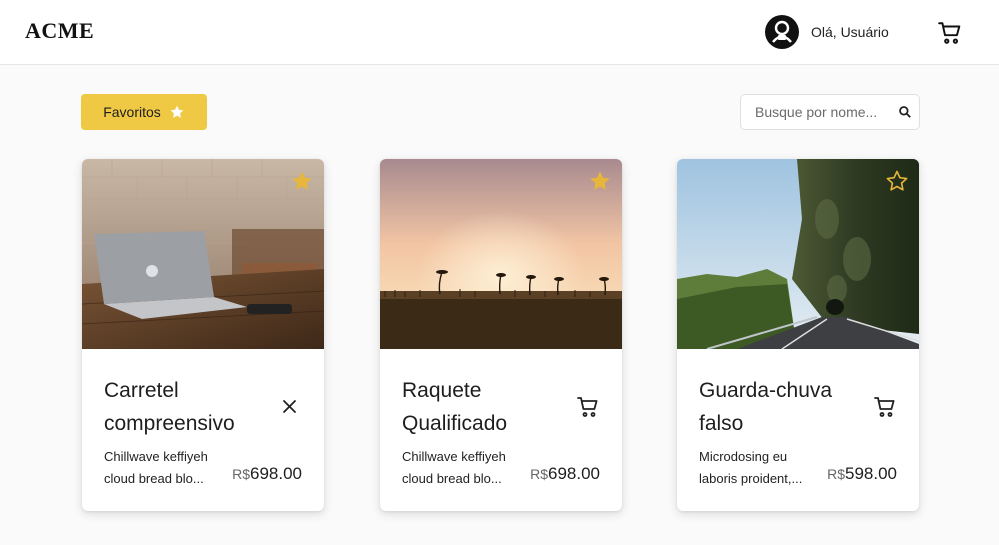  What do you see at coordinates (203, 254) in the screenshot?
I see `product-image-laptop` at bounding box center [203, 254].